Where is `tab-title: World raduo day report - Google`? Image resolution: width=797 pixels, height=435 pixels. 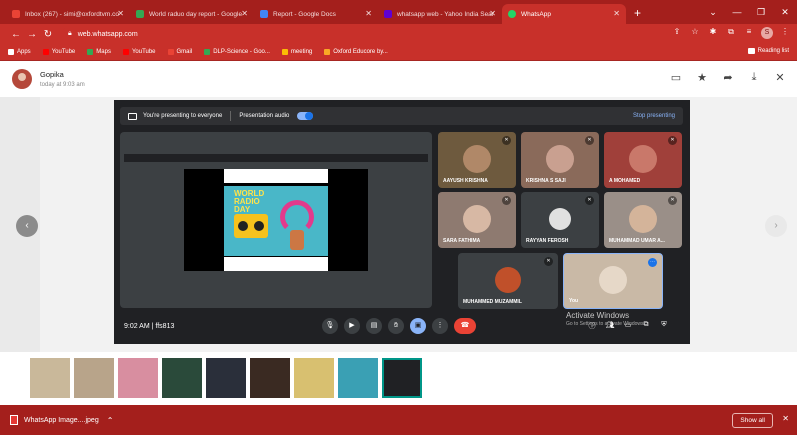
tab-title: World raduo day report - Google is located at coordinates (196, 14).